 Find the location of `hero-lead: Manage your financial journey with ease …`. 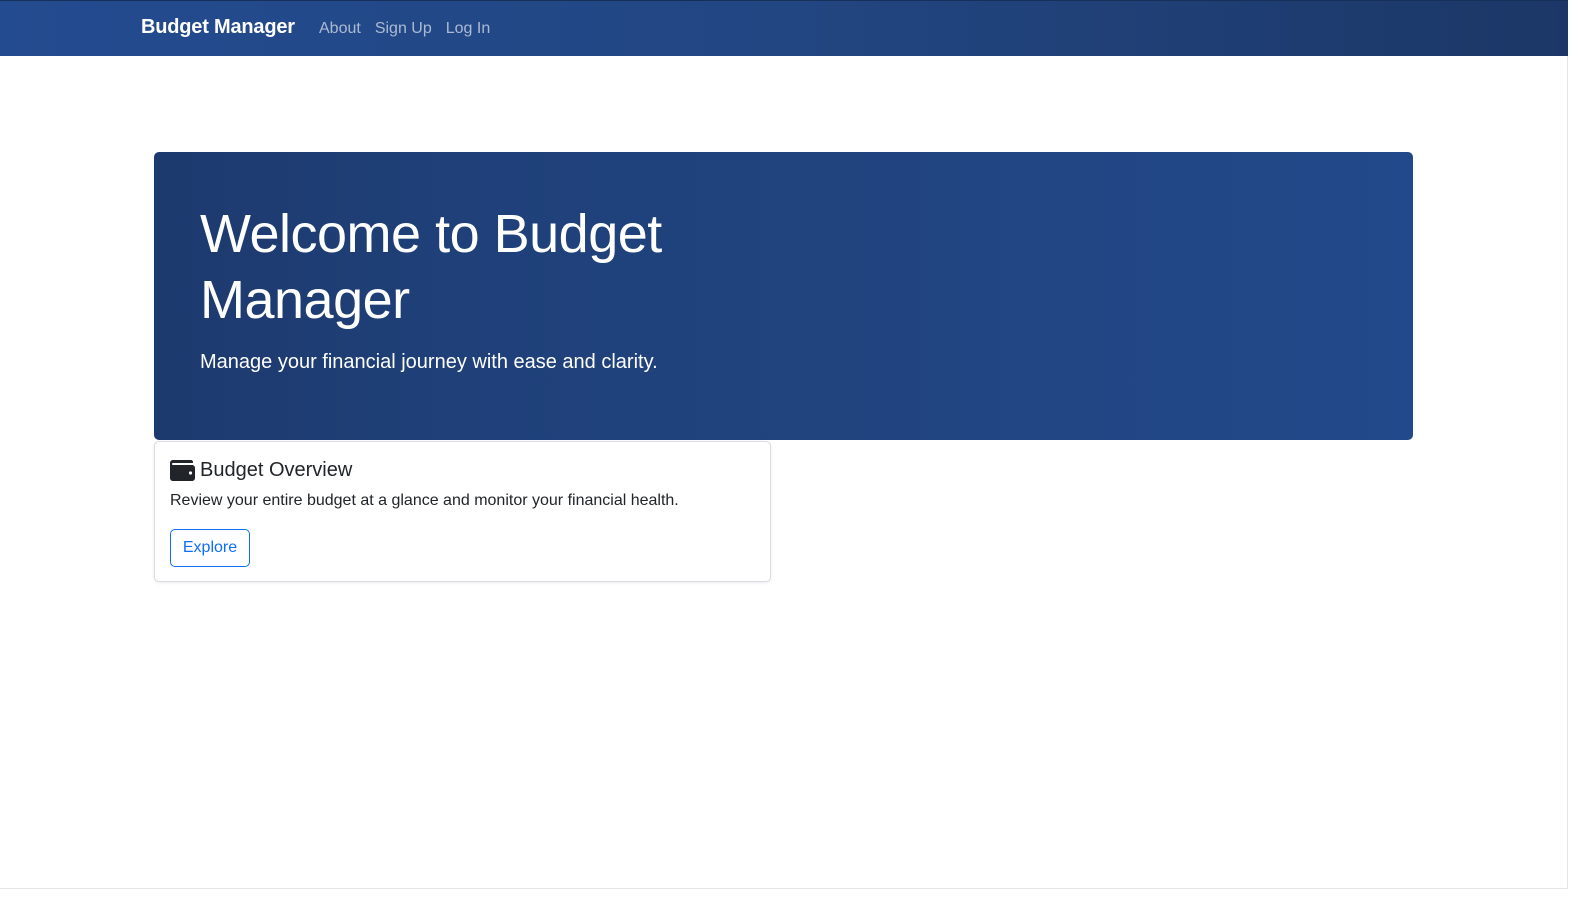

hero-lead: Manage your financial journey with ease … is located at coordinates (429, 362).